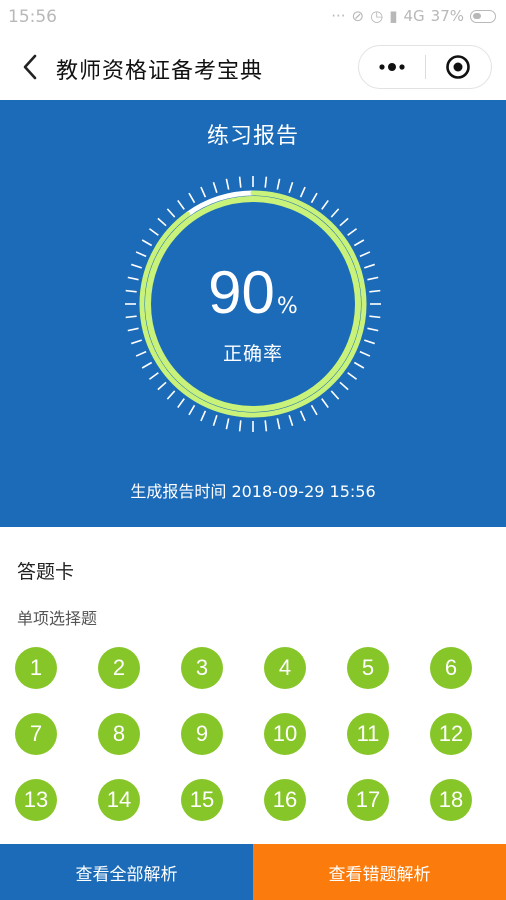 The image size is (506, 900). Describe the element at coordinates (202, 668) in the screenshot. I see `question-number-3: 3` at that location.